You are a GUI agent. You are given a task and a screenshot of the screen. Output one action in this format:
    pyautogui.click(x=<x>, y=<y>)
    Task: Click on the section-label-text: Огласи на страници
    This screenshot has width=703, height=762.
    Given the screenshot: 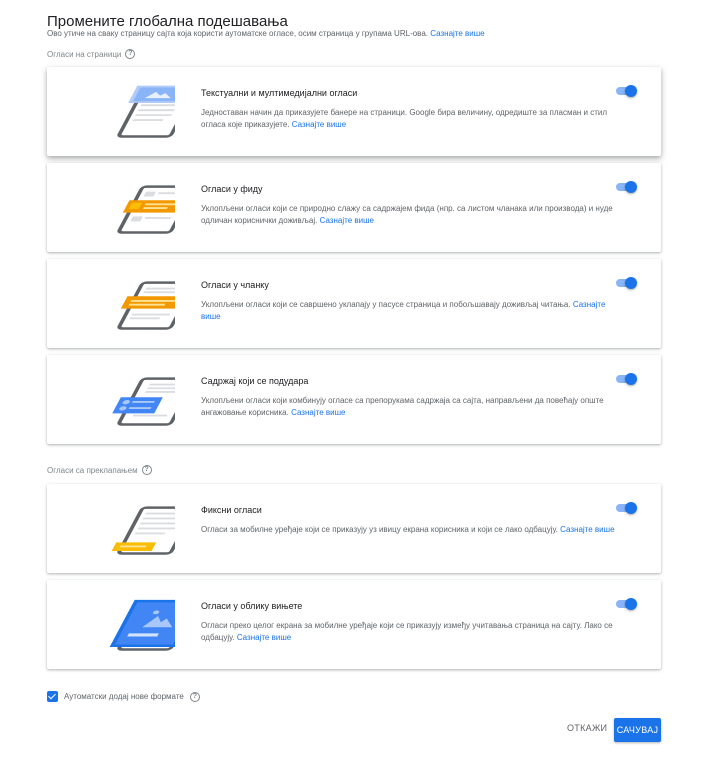 What is the action you would take?
    pyautogui.click(x=84, y=54)
    